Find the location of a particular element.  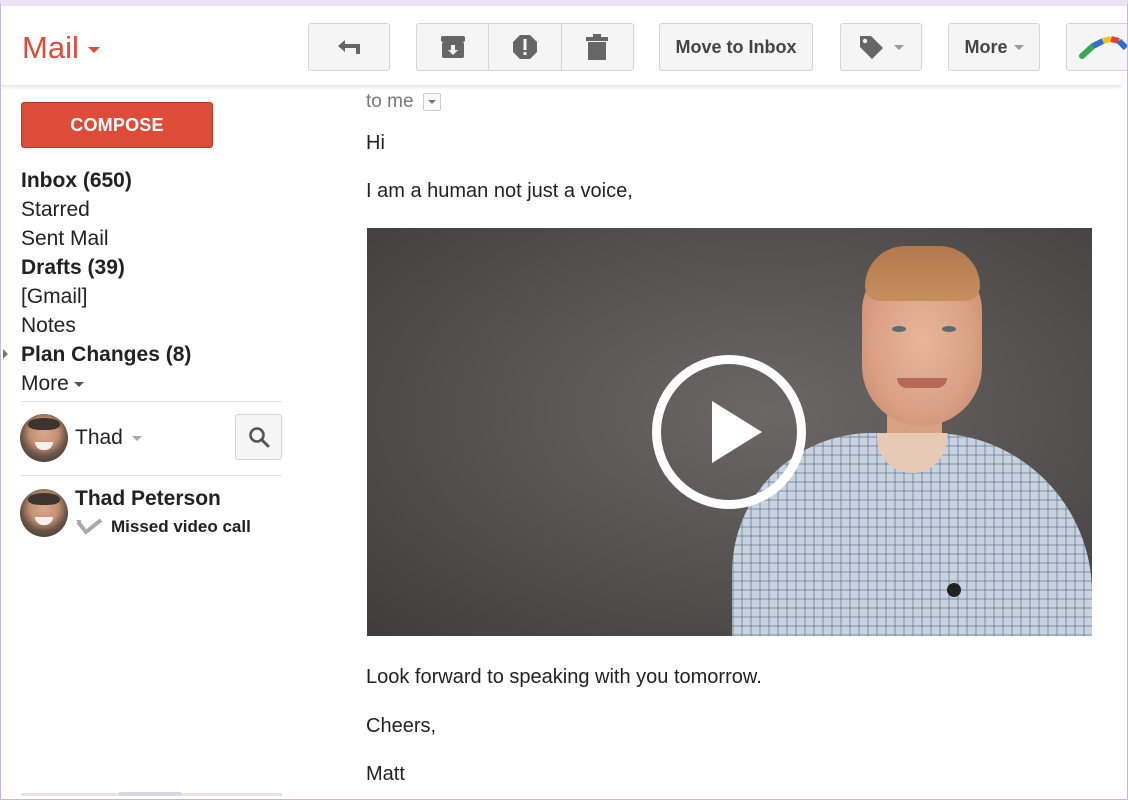

sidebar-item-label: Drafts (39) is located at coordinates (73, 267).